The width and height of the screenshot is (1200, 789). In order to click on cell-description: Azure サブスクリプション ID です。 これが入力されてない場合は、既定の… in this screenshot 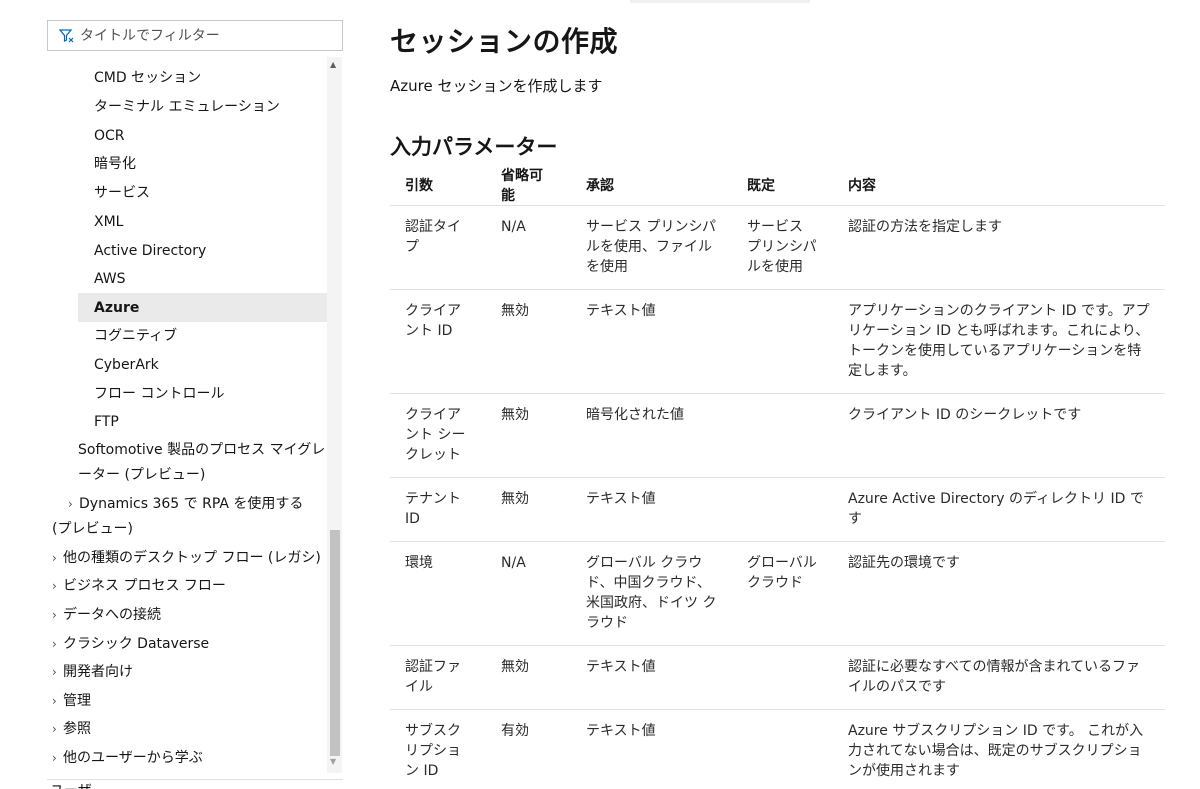, I will do `click(999, 749)`.